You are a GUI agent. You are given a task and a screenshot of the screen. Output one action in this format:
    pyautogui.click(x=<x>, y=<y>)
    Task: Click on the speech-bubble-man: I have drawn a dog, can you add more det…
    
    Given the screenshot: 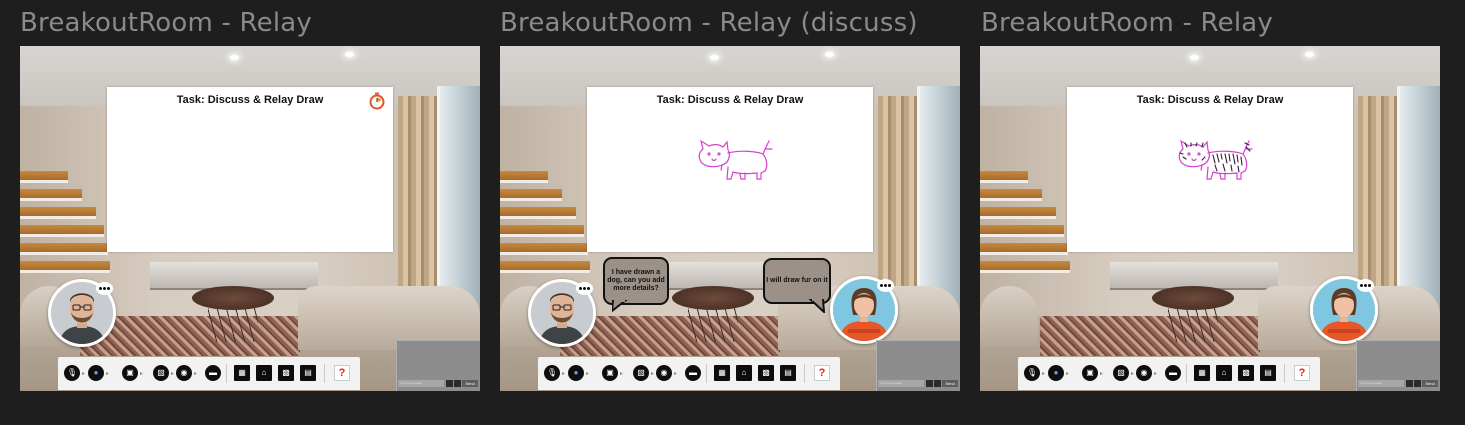 What is the action you would take?
    pyautogui.click(x=636, y=281)
    